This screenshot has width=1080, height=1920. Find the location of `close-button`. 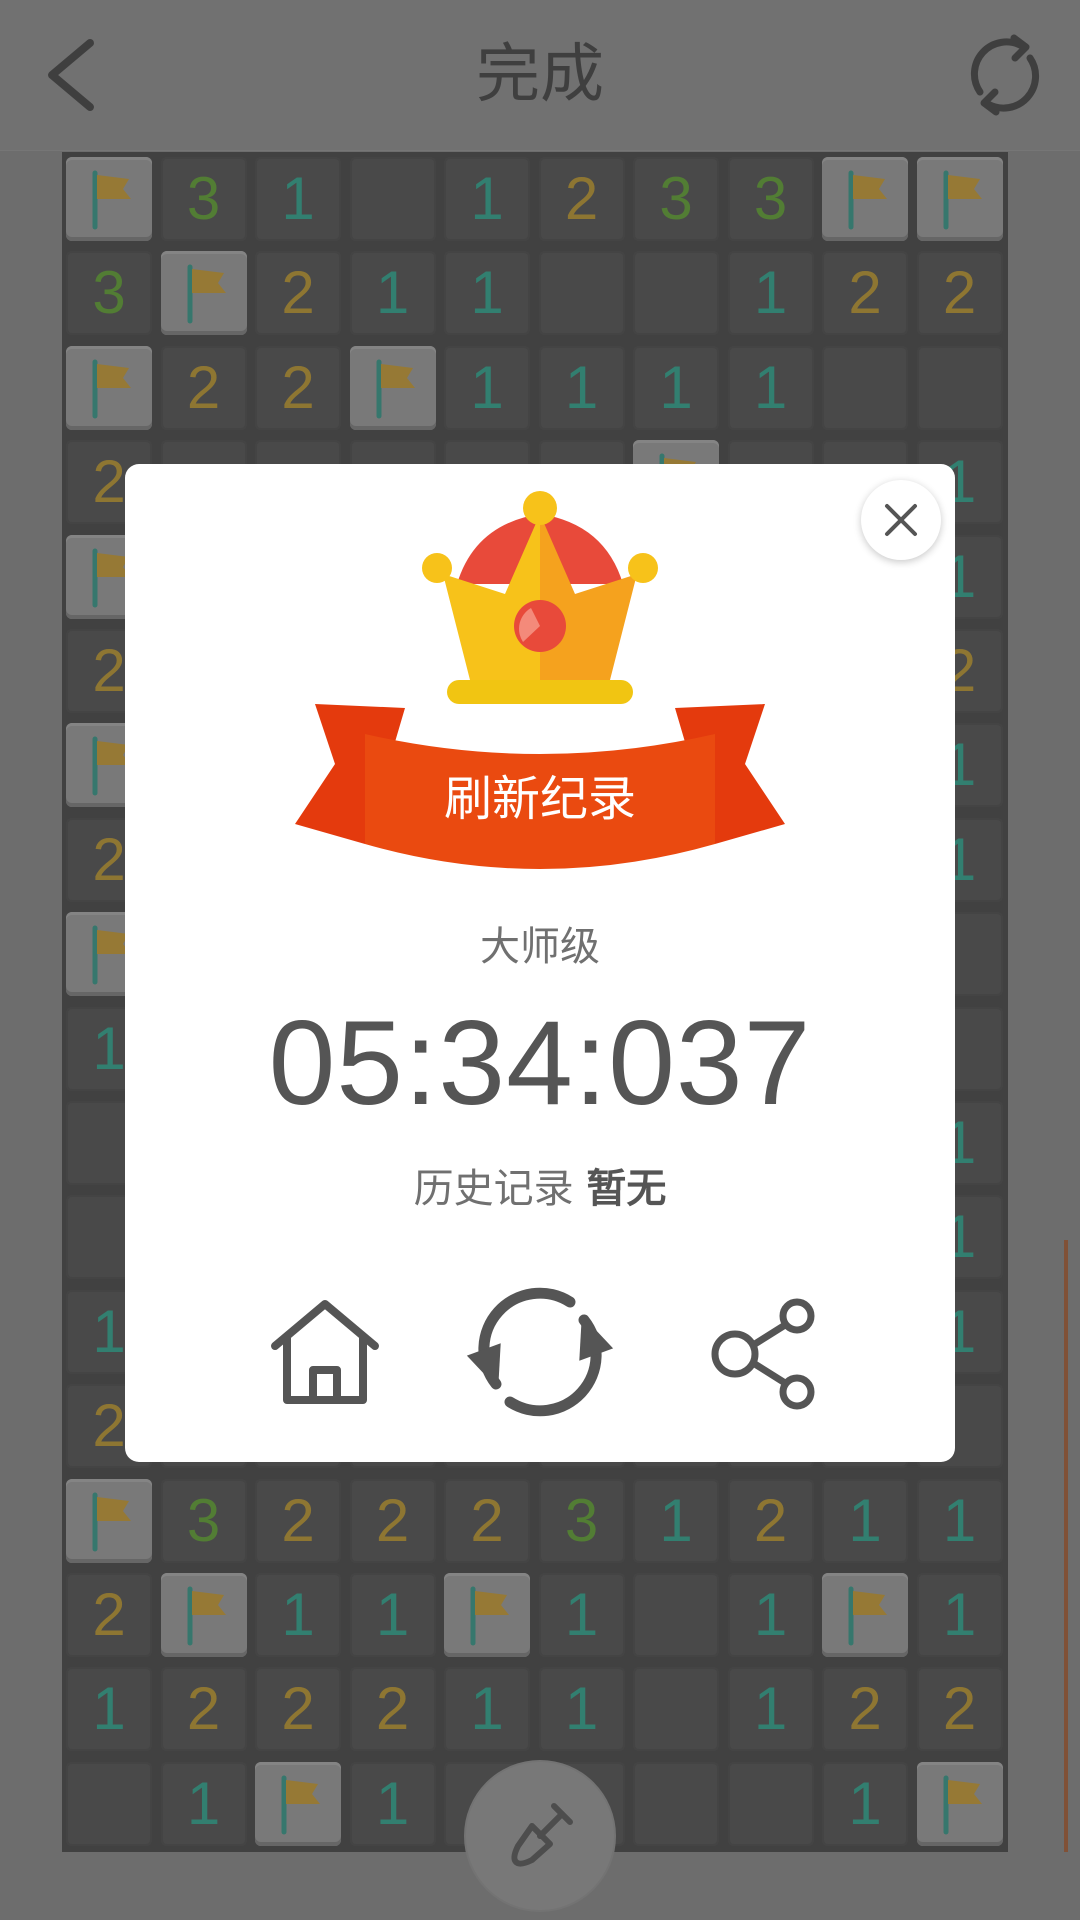

close-button is located at coordinates (901, 520).